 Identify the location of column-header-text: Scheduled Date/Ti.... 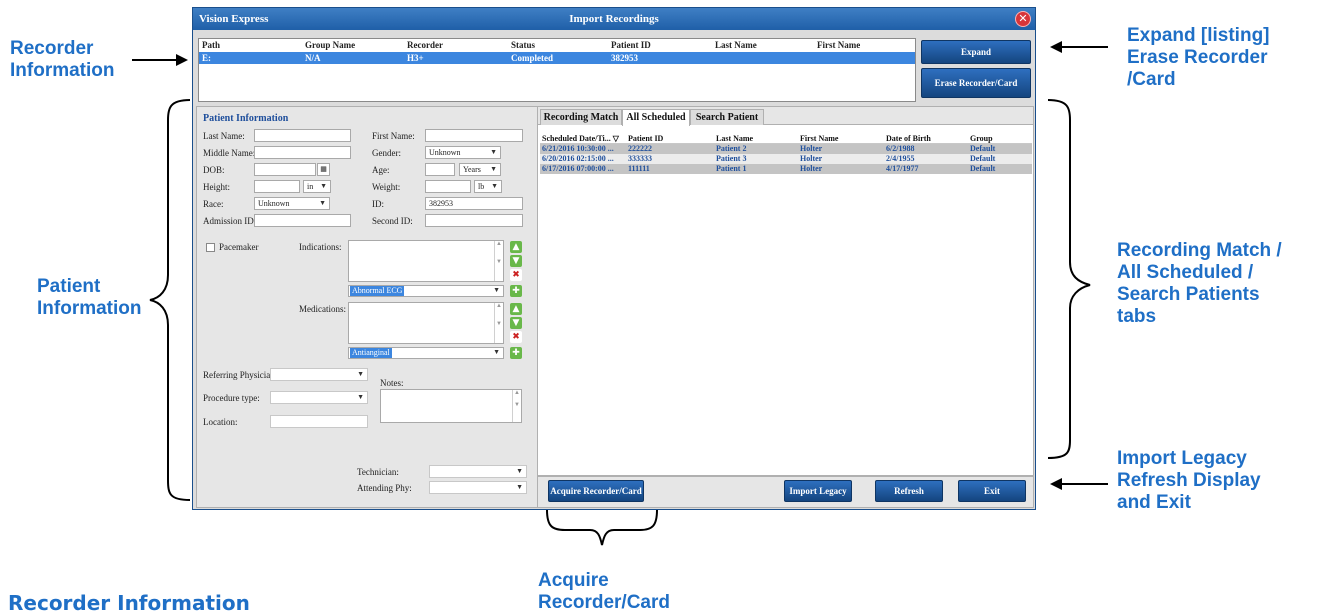
(576, 138).